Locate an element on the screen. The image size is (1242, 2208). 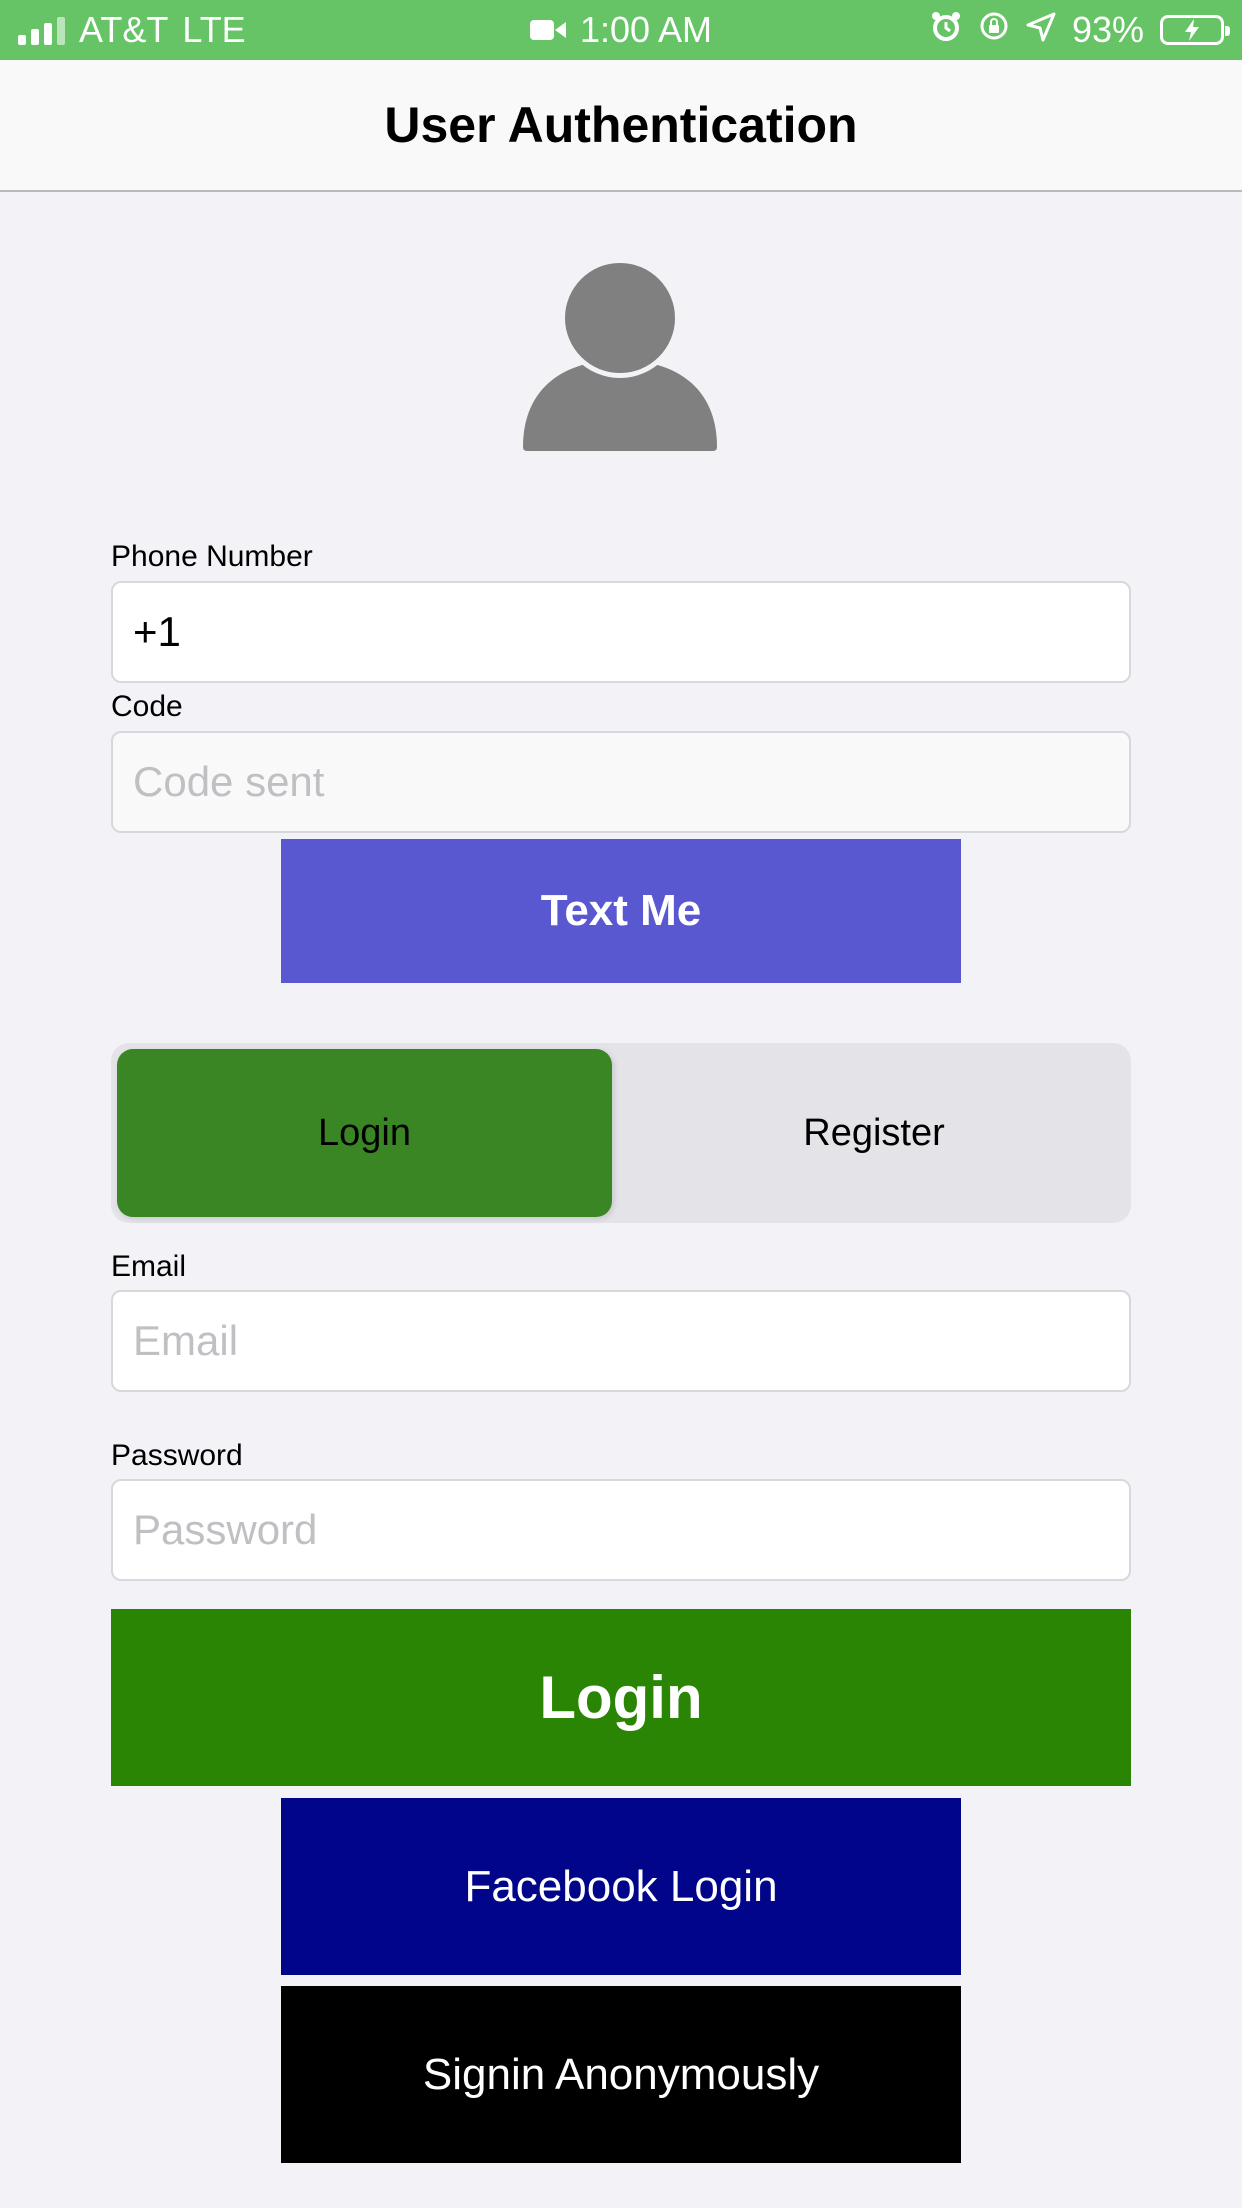
alarm-icon is located at coordinates (946, 30).